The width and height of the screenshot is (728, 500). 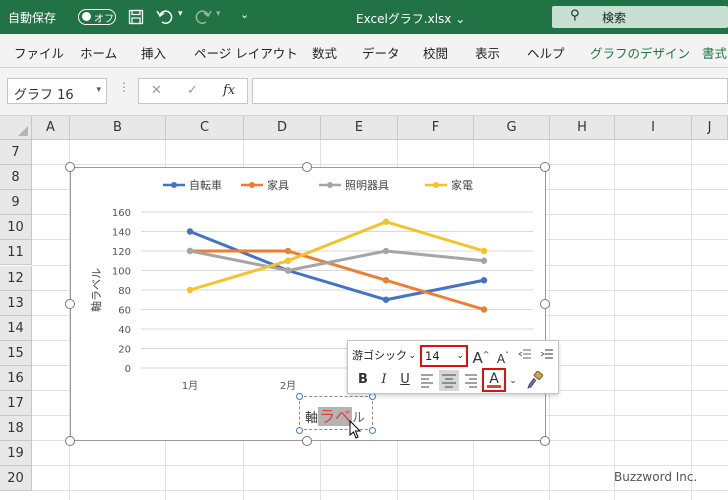 What do you see at coordinates (444, 356) in the screenshot?
I see `font-size-select: 14 ⌄` at bounding box center [444, 356].